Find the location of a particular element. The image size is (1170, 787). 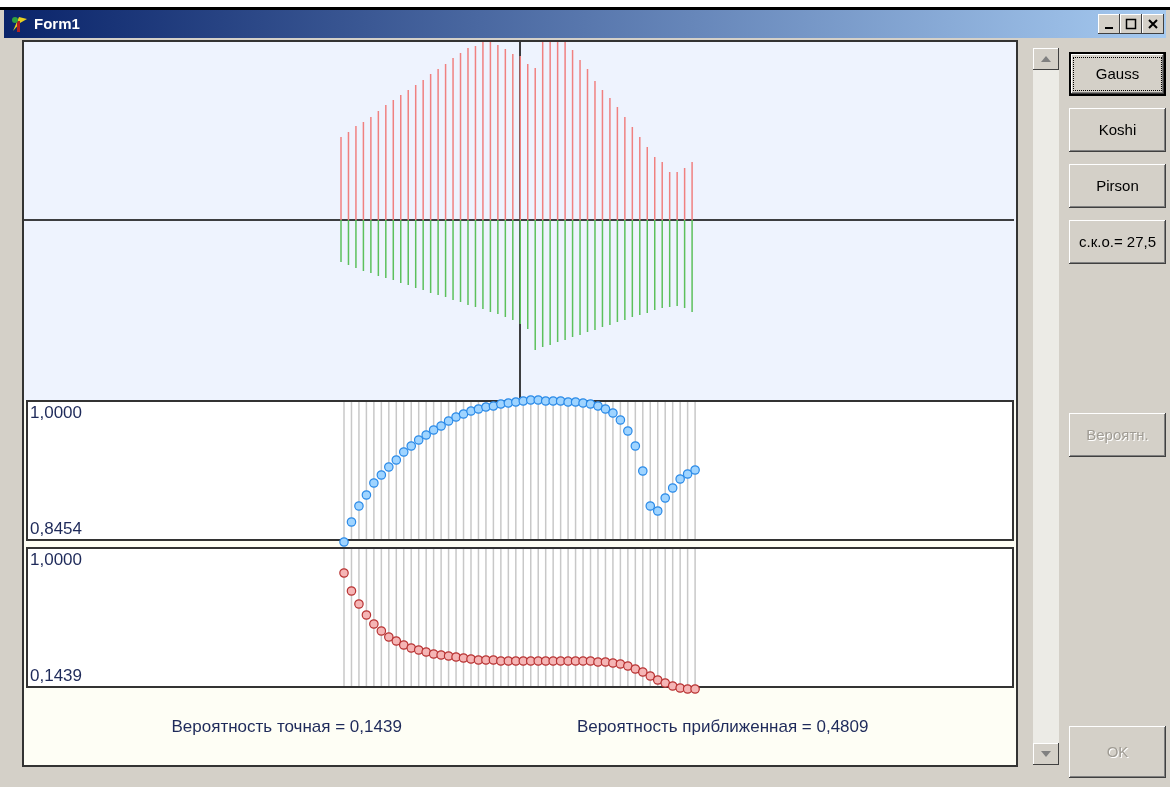

push-button: Gauss is located at coordinates (1117, 74).